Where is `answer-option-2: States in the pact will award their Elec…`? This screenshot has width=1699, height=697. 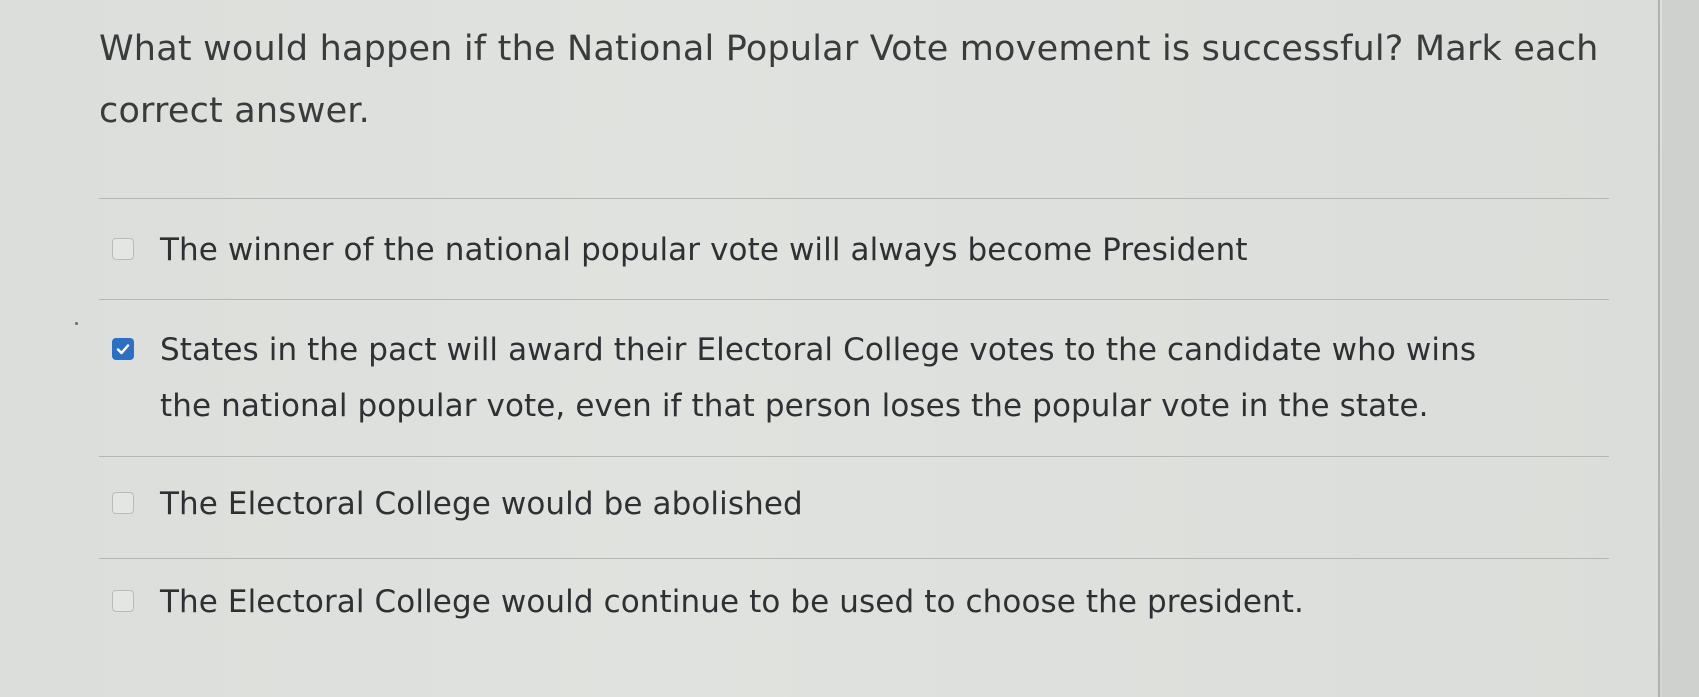
answer-option-2: States in the pact will award their Elec… is located at coordinates (857, 378).